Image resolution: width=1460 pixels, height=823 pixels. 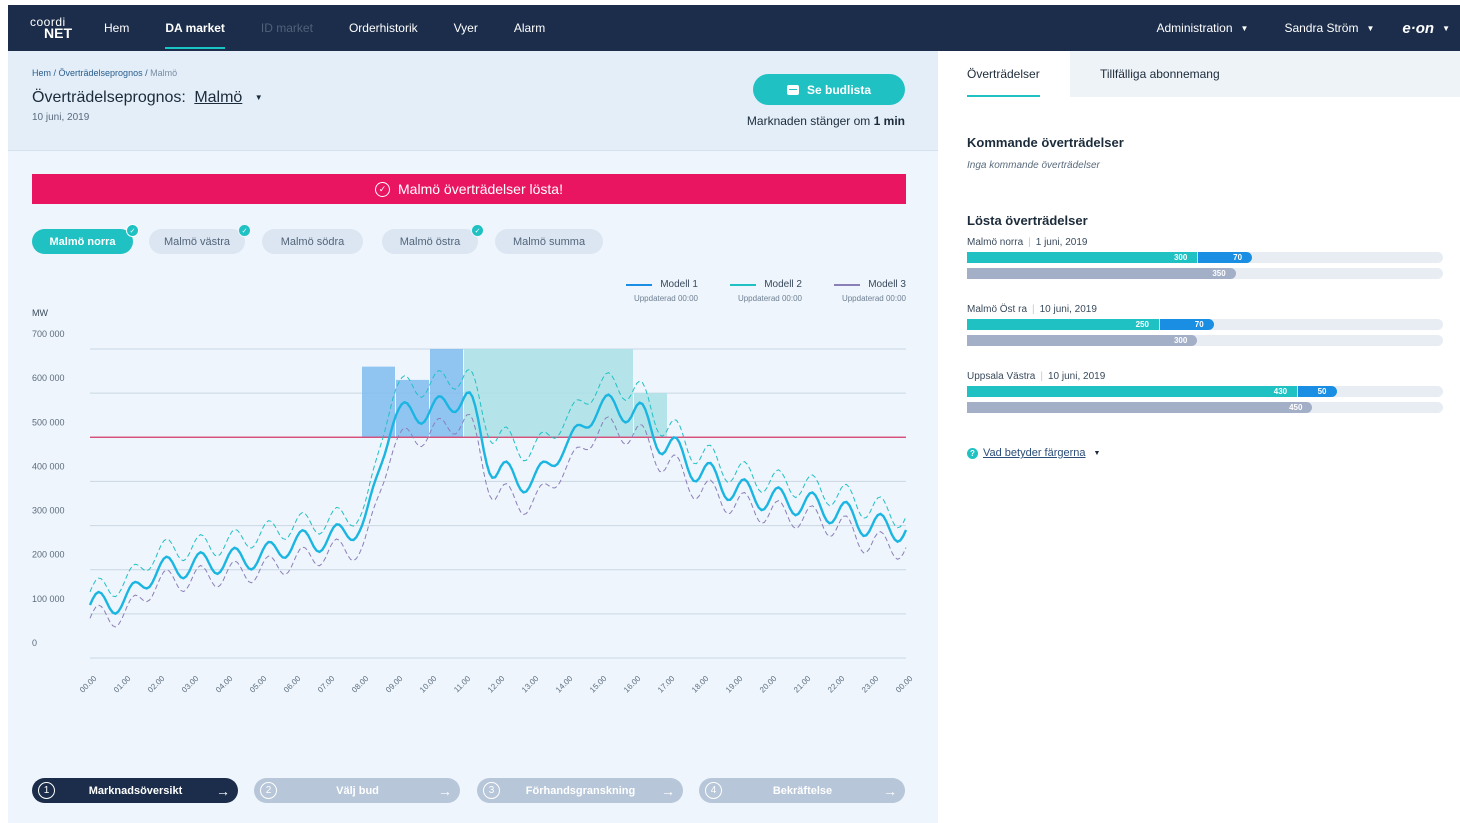 What do you see at coordinates (829, 89) in the screenshot?
I see `bid-list-button: Se budlista` at bounding box center [829, 89].